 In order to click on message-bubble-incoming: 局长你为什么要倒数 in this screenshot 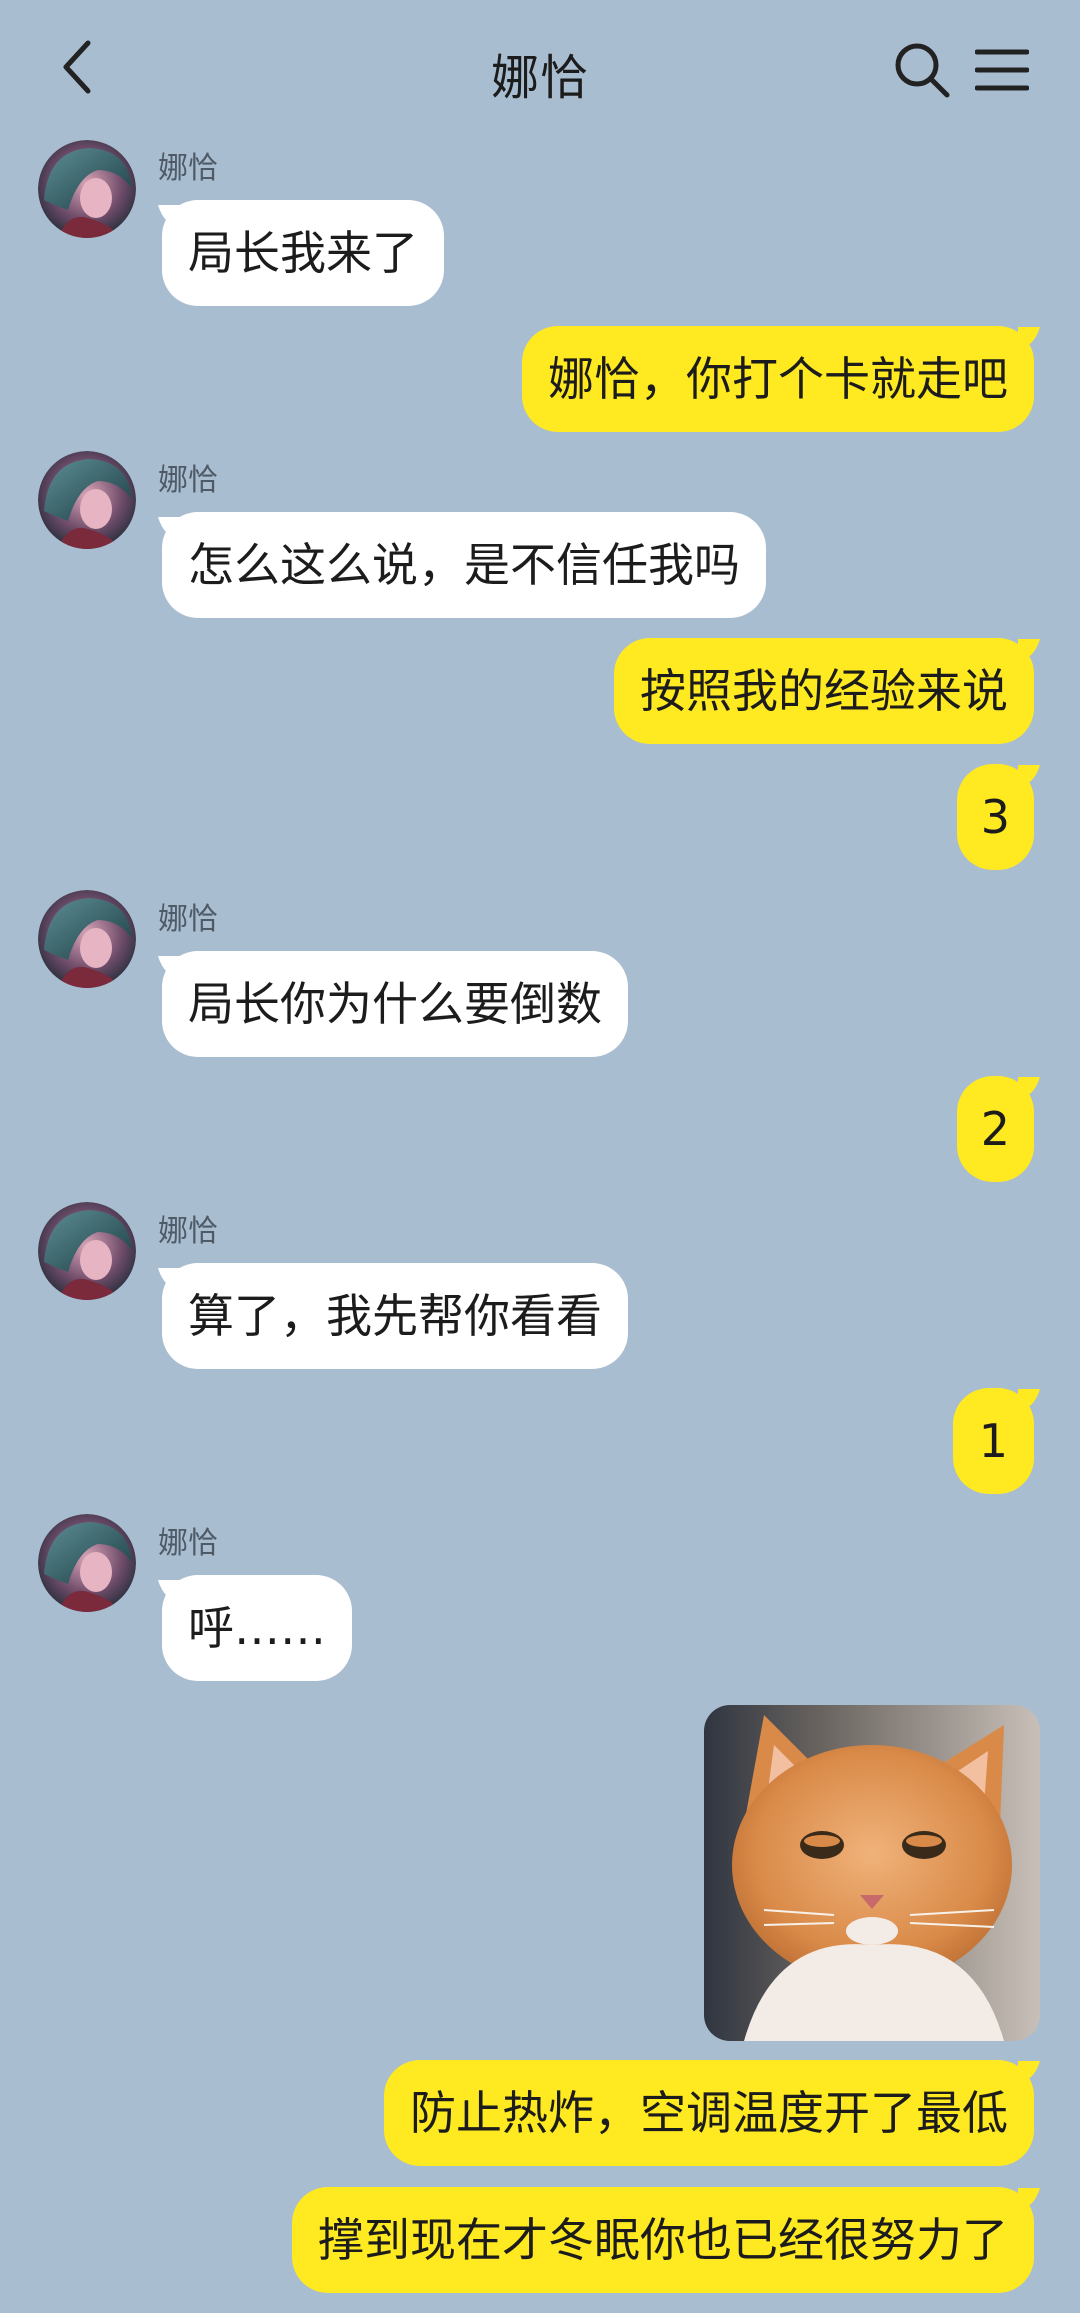, I will do `click(395, 1004)`.